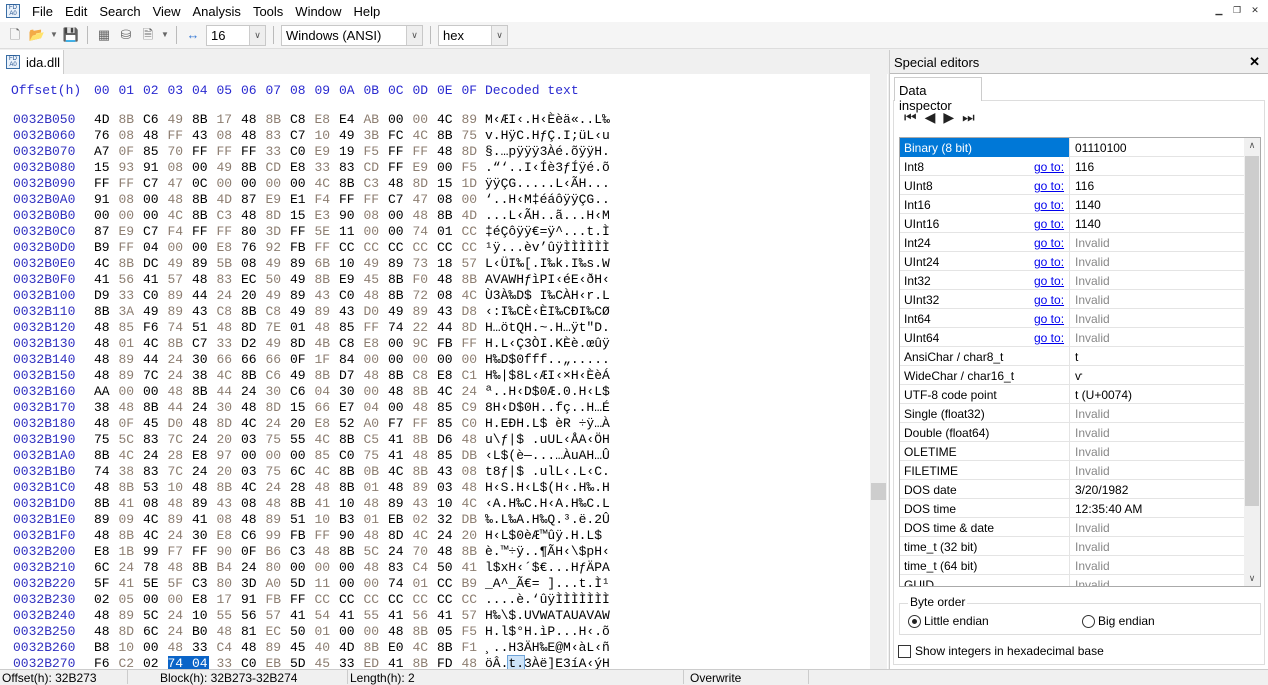 This screenshot has height=685, width=1268. I want to click on hex-byte: EC, so click(253, 279).